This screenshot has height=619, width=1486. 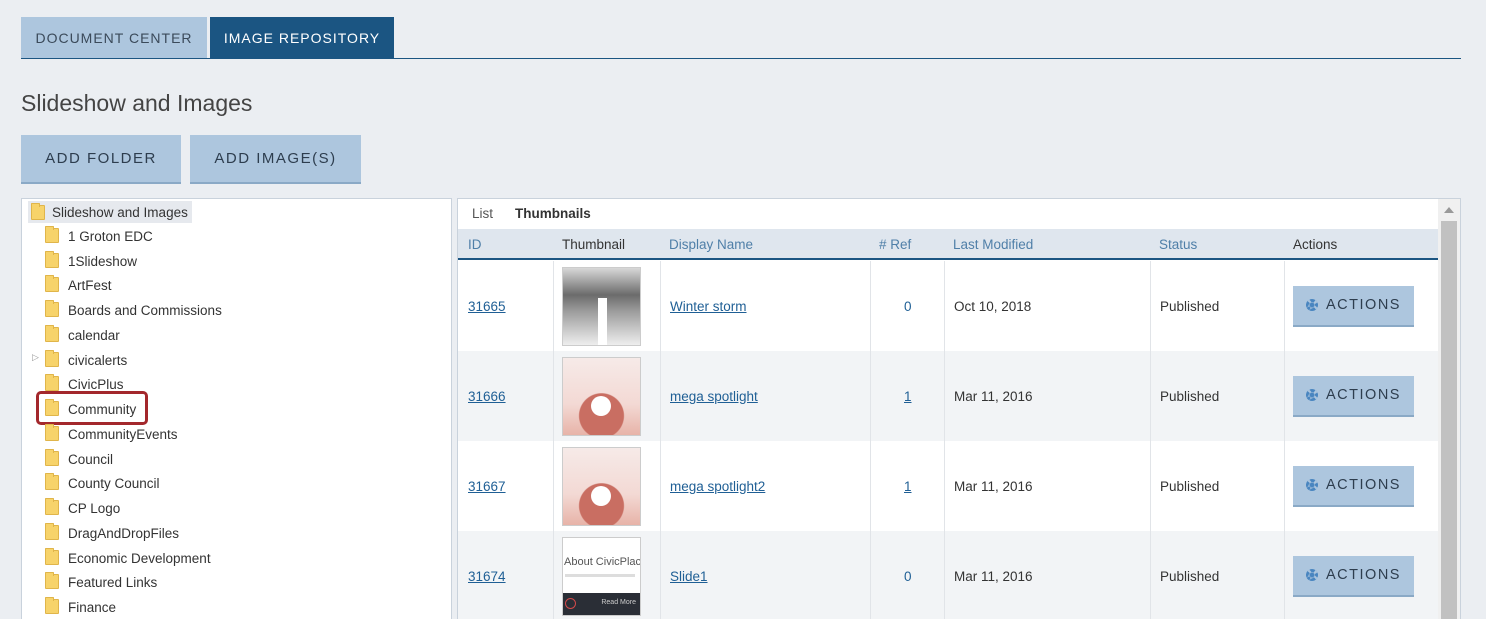 I want to click on ref-count: 0, so click(x=908, y=576).